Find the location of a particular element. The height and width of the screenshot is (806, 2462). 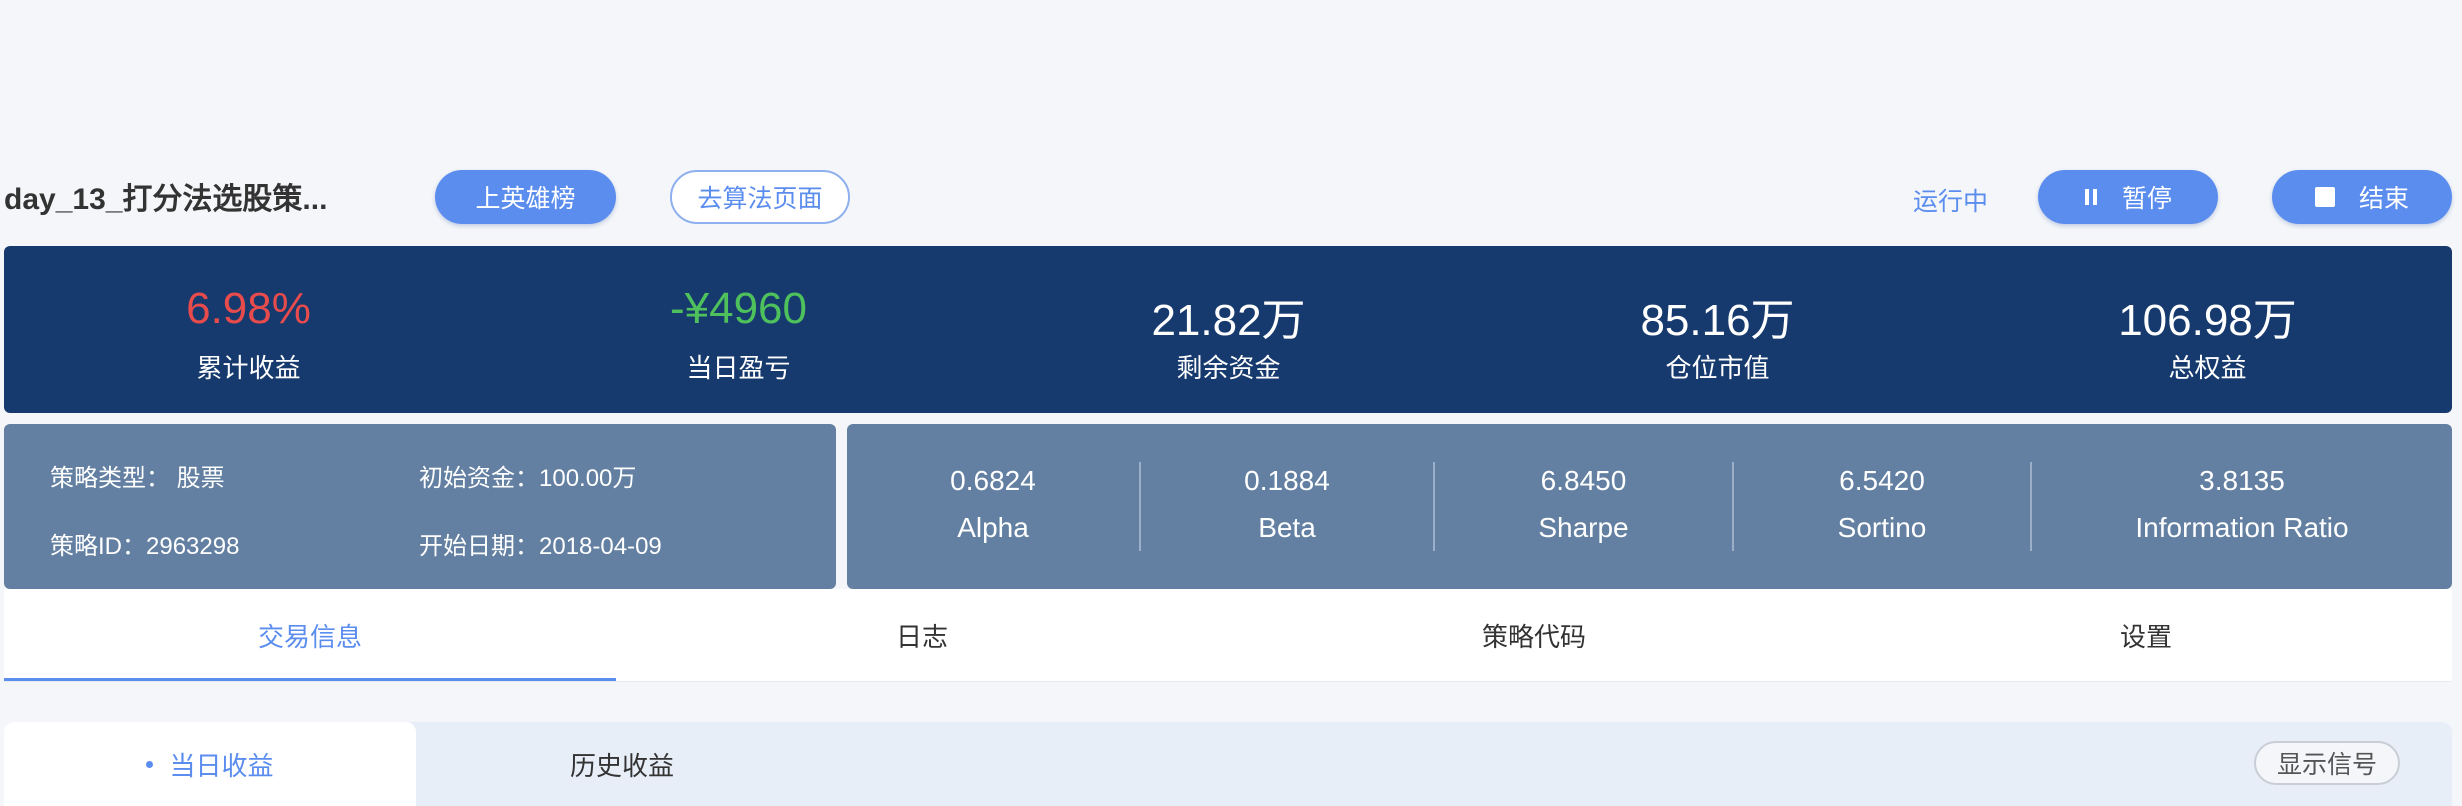

active-dot-icon is located at coordinates (150, 764).